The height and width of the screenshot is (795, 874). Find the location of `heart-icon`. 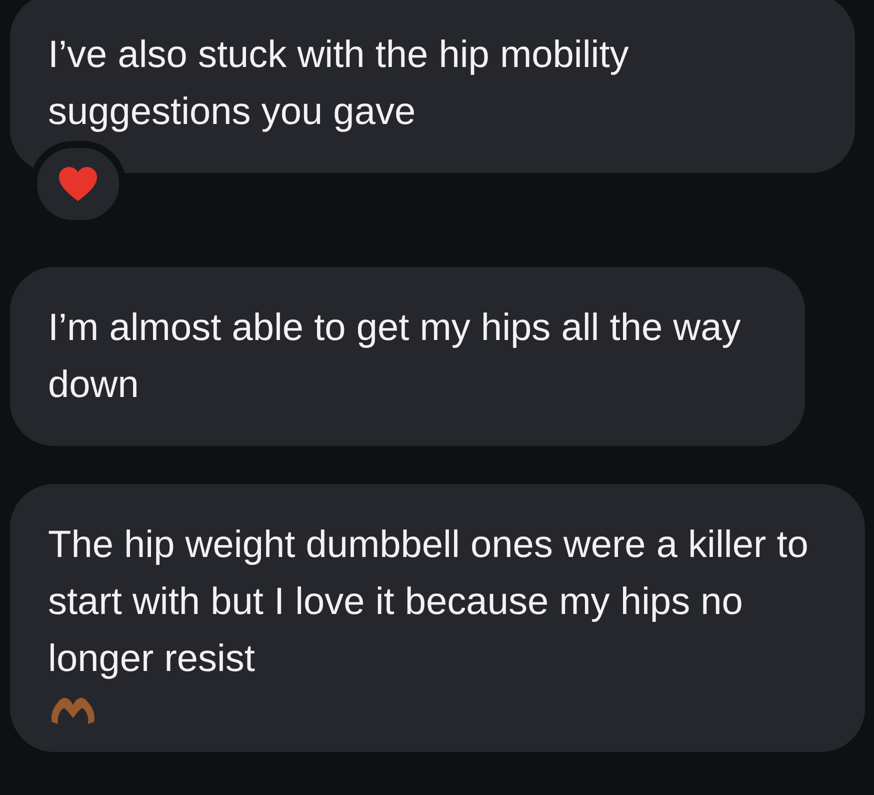

heart-icon is located at coordinates (78, 184).